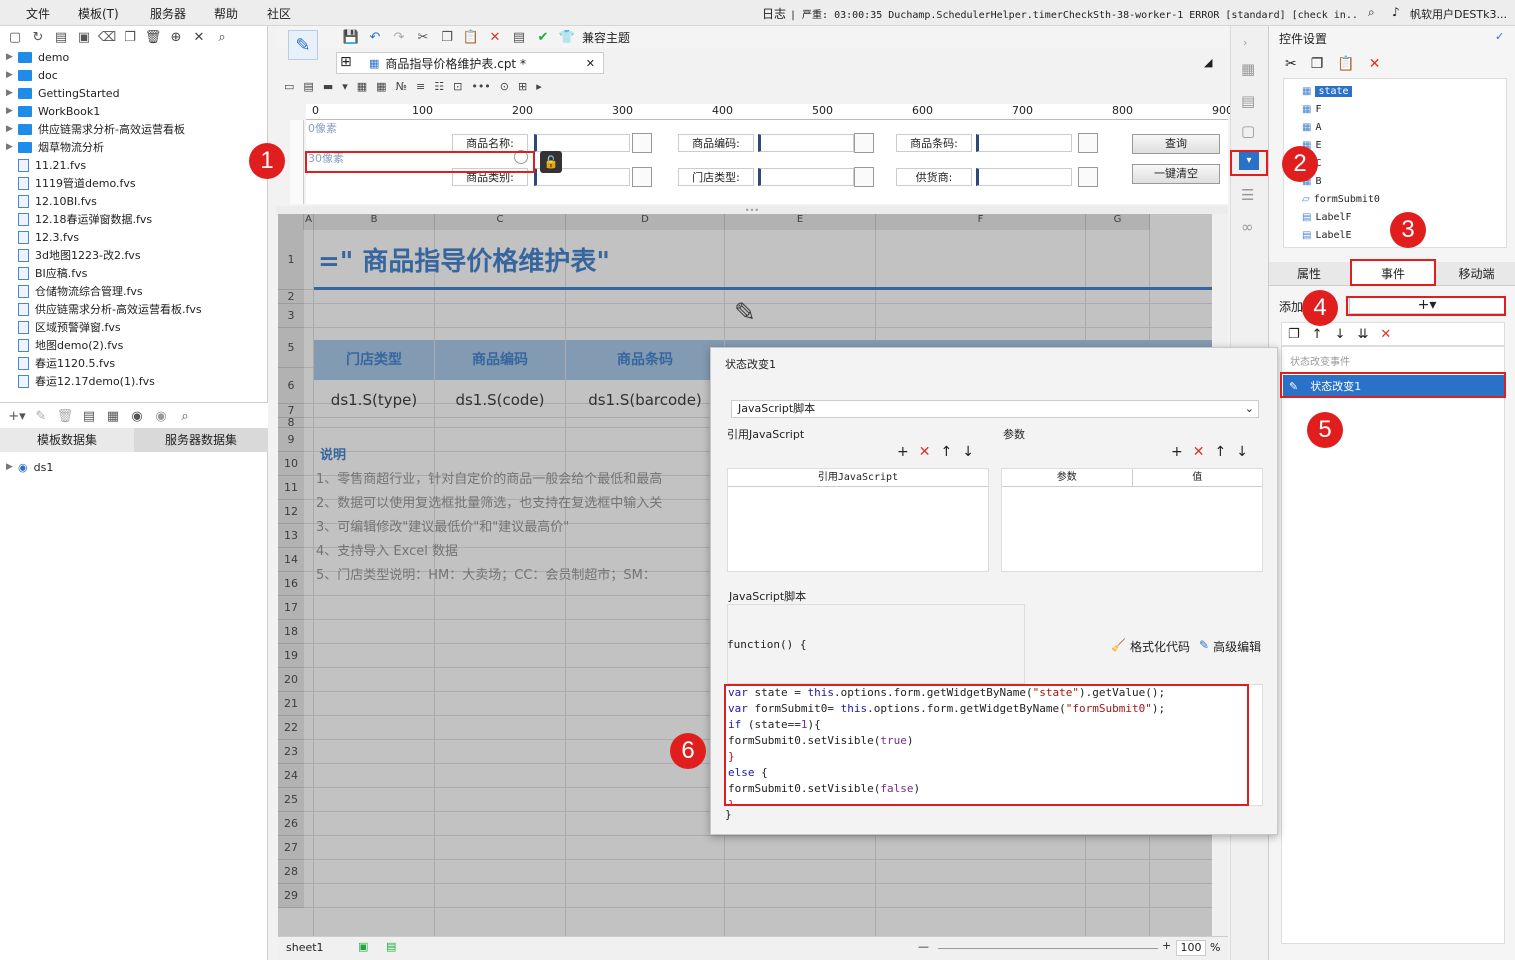 This screenshot has width=1515, height=960. What do you see at coordinates (291, 222) in the screenshot?
I see `sheet-corner` at bounding box center [291, 222].